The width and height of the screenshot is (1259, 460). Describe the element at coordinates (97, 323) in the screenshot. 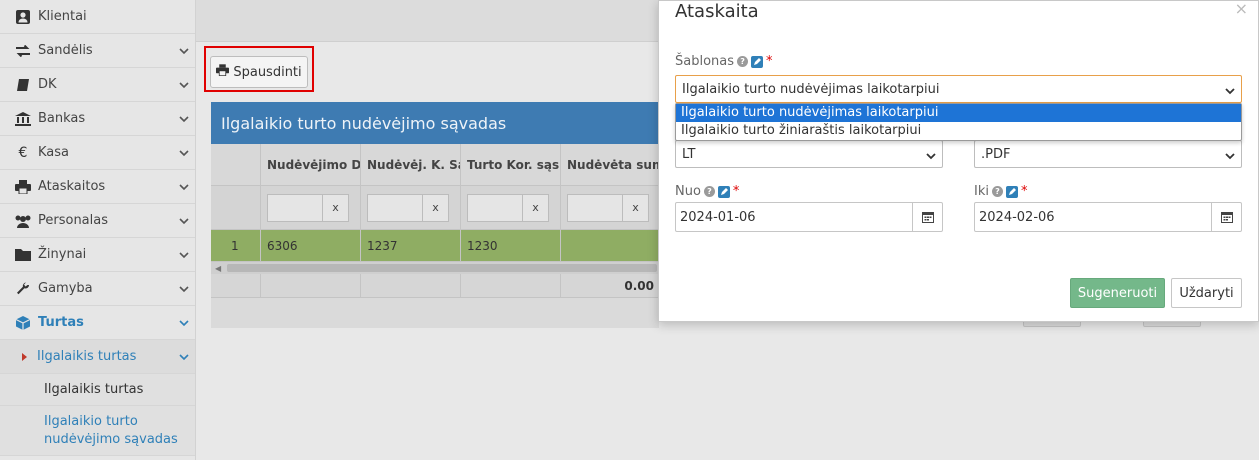

I see `sidebar-item-turtas: Turtas` at that location.